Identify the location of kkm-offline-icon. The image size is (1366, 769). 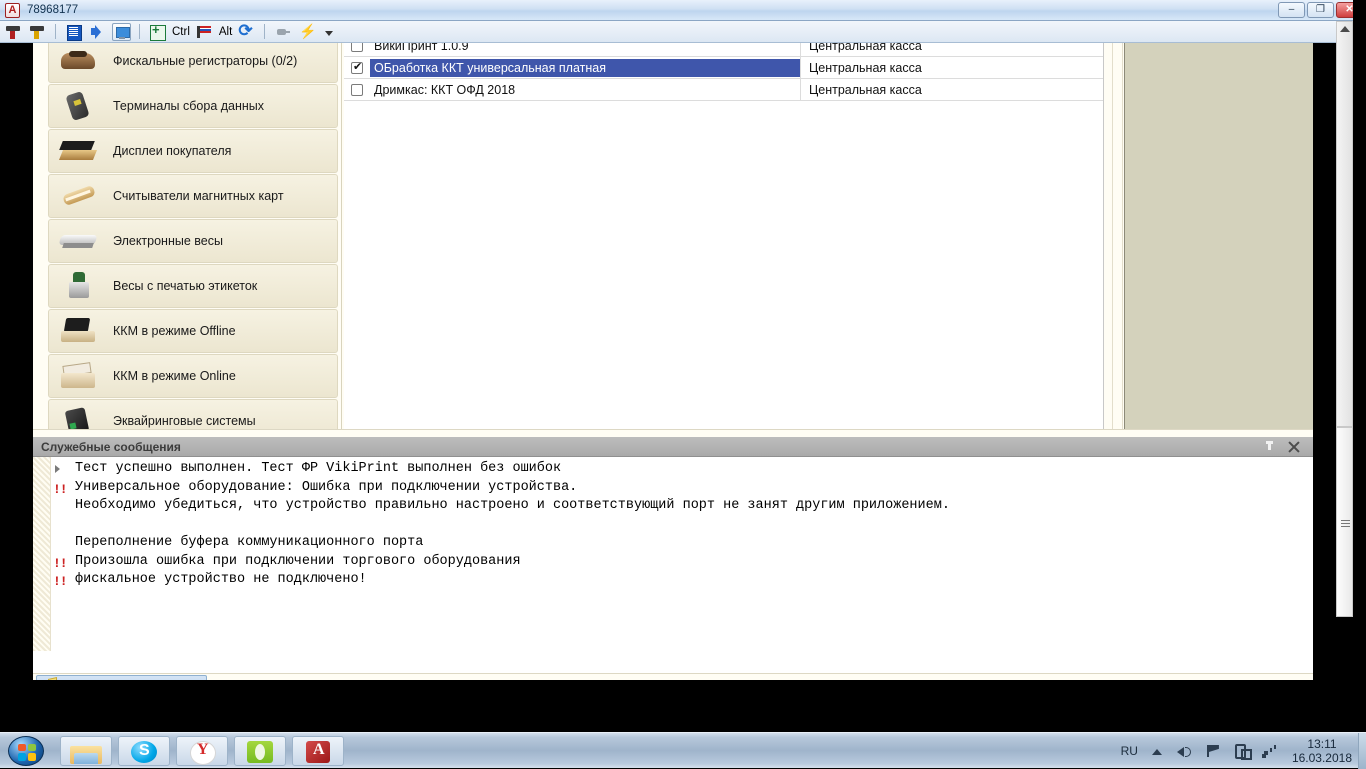
(80, 331).